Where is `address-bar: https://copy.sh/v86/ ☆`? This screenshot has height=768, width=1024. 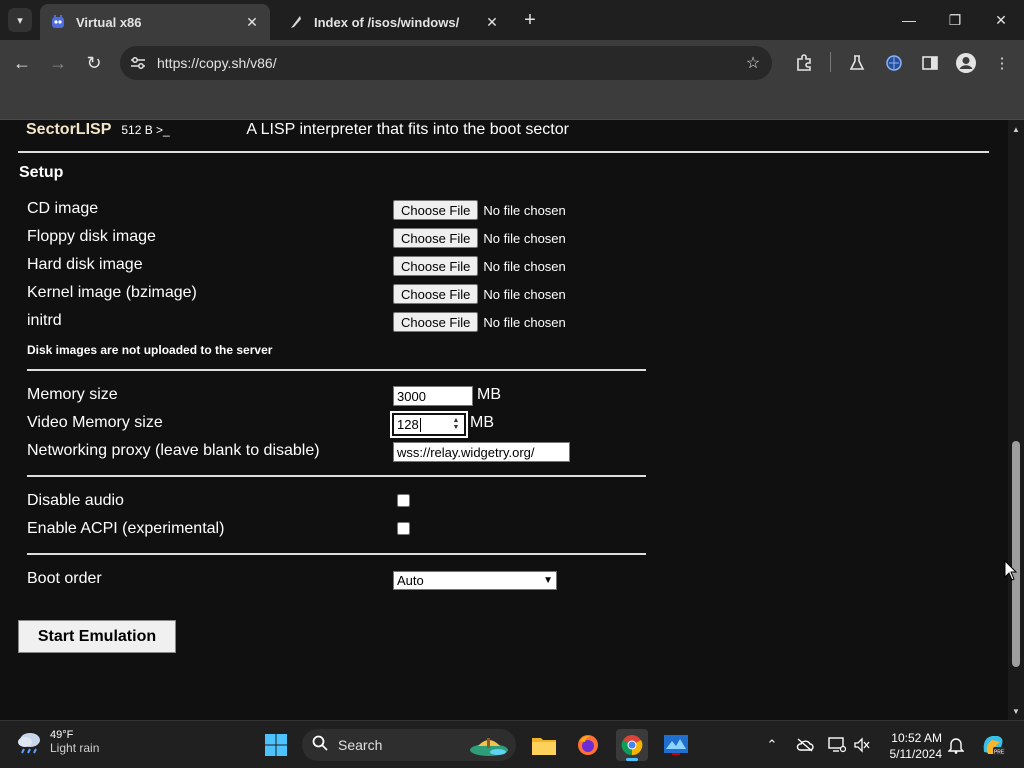
address-bar: https://copy.sh/v86/ ☆ is located at coordinates (446, 63).